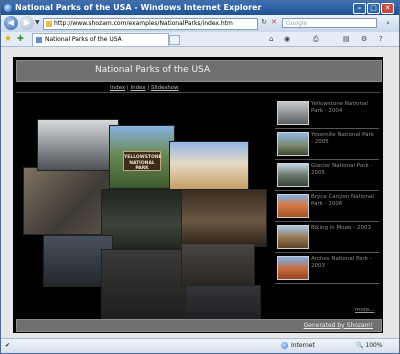  I want to click on new-tab-button, so click(174, 40).